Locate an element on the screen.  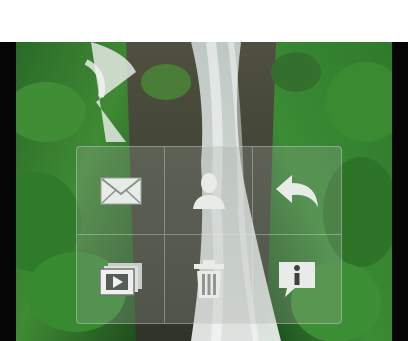
reply-arrow-icon is located at coordinates (297, 191).